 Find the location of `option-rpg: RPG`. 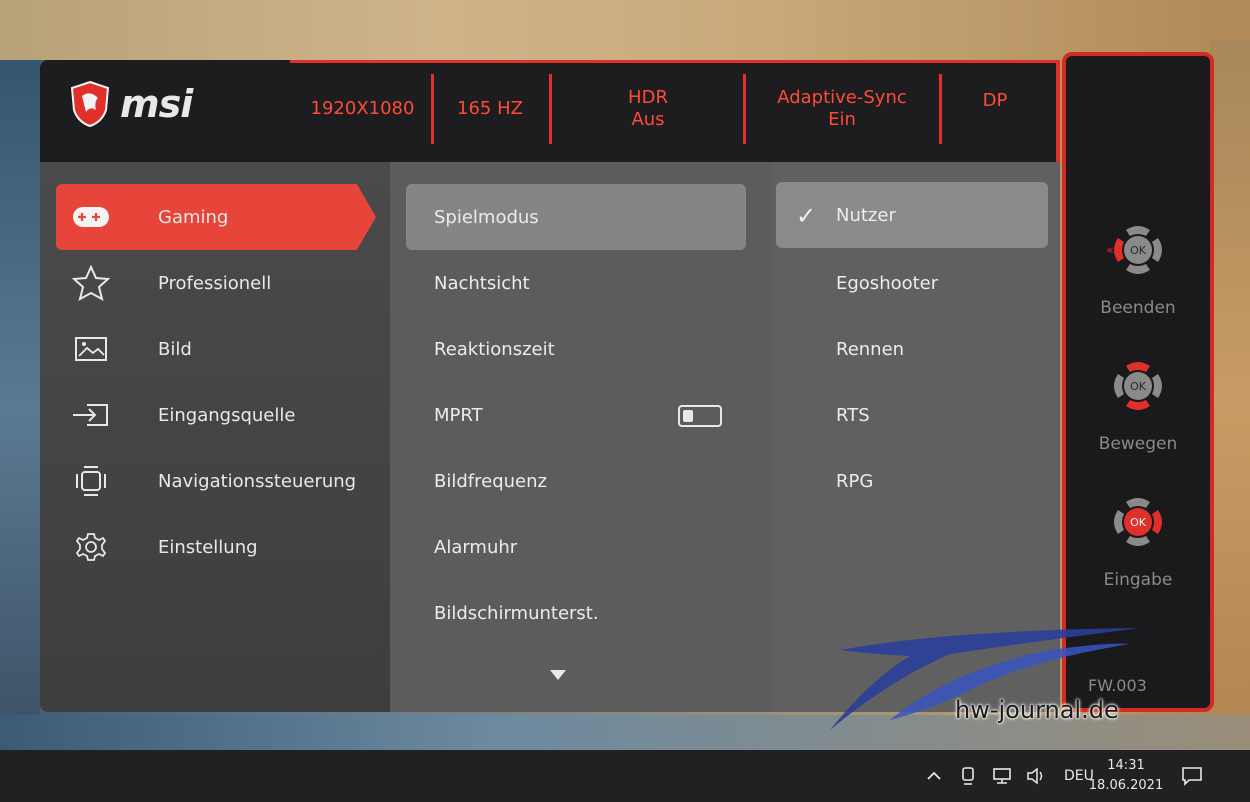

option-rpg: RPG is located at coordinates (912, 481).